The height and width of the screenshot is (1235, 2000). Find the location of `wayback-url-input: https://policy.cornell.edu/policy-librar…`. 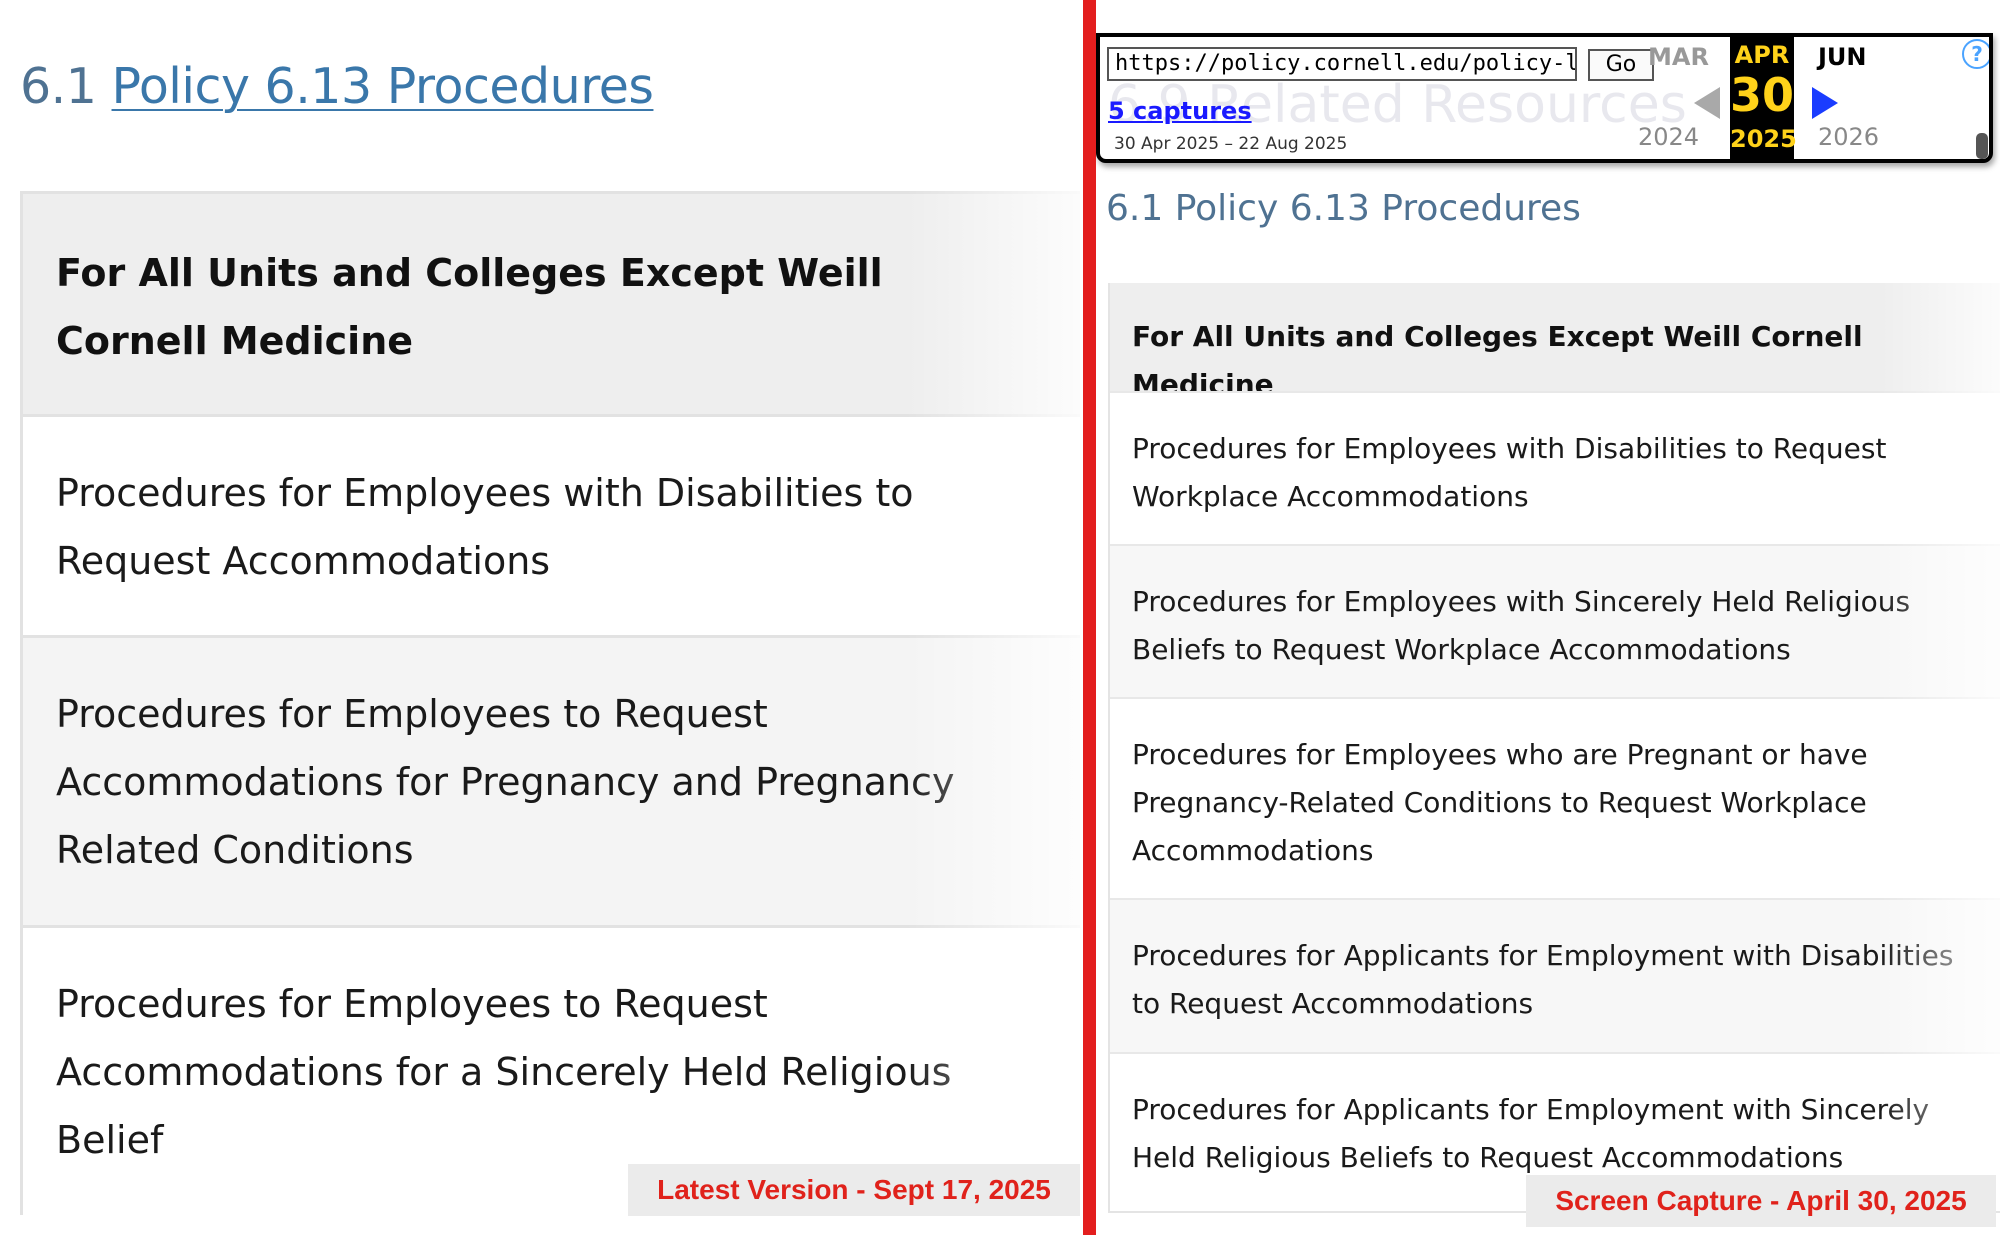

wayback-url-input: https://policy.cornell.edu/policy-librar… is located at coordinates (1342, 64).